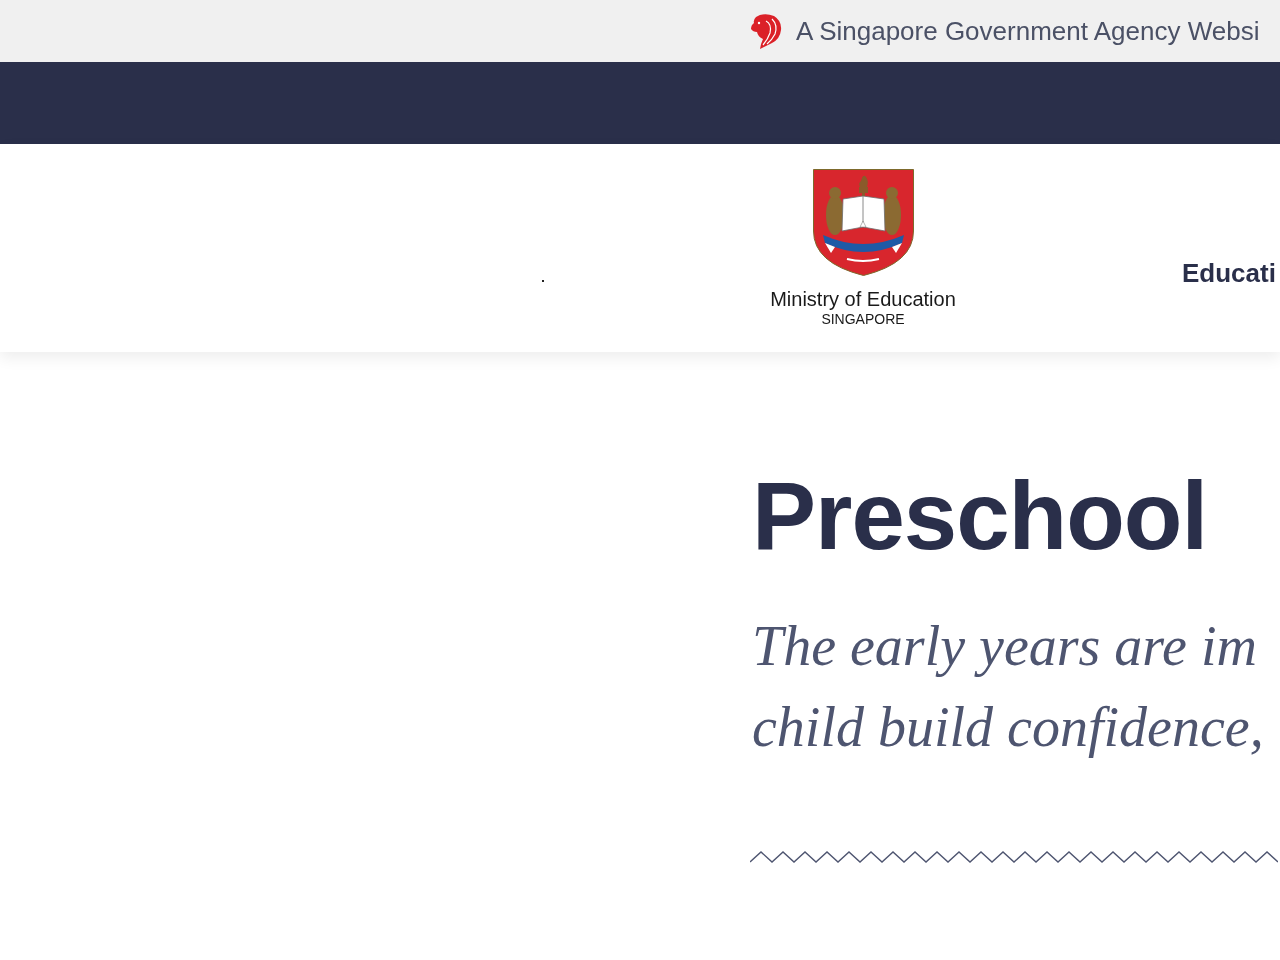 The width and height of the screenshot is (1280, 960). Describe the element at coordinates (863, 319) in the screenshot. I see `logo-country: SINGAPORE` at that location.